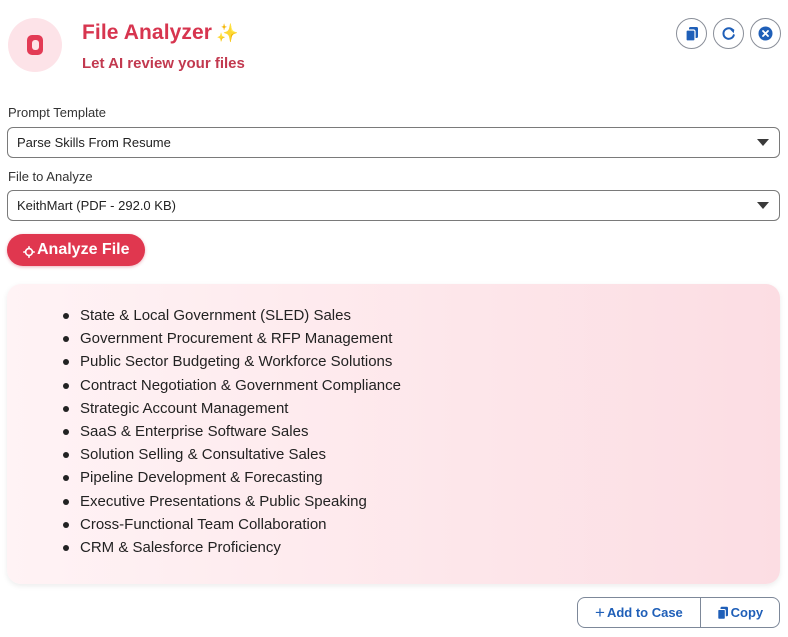  I want to click on header-actions, so click(728, 33).